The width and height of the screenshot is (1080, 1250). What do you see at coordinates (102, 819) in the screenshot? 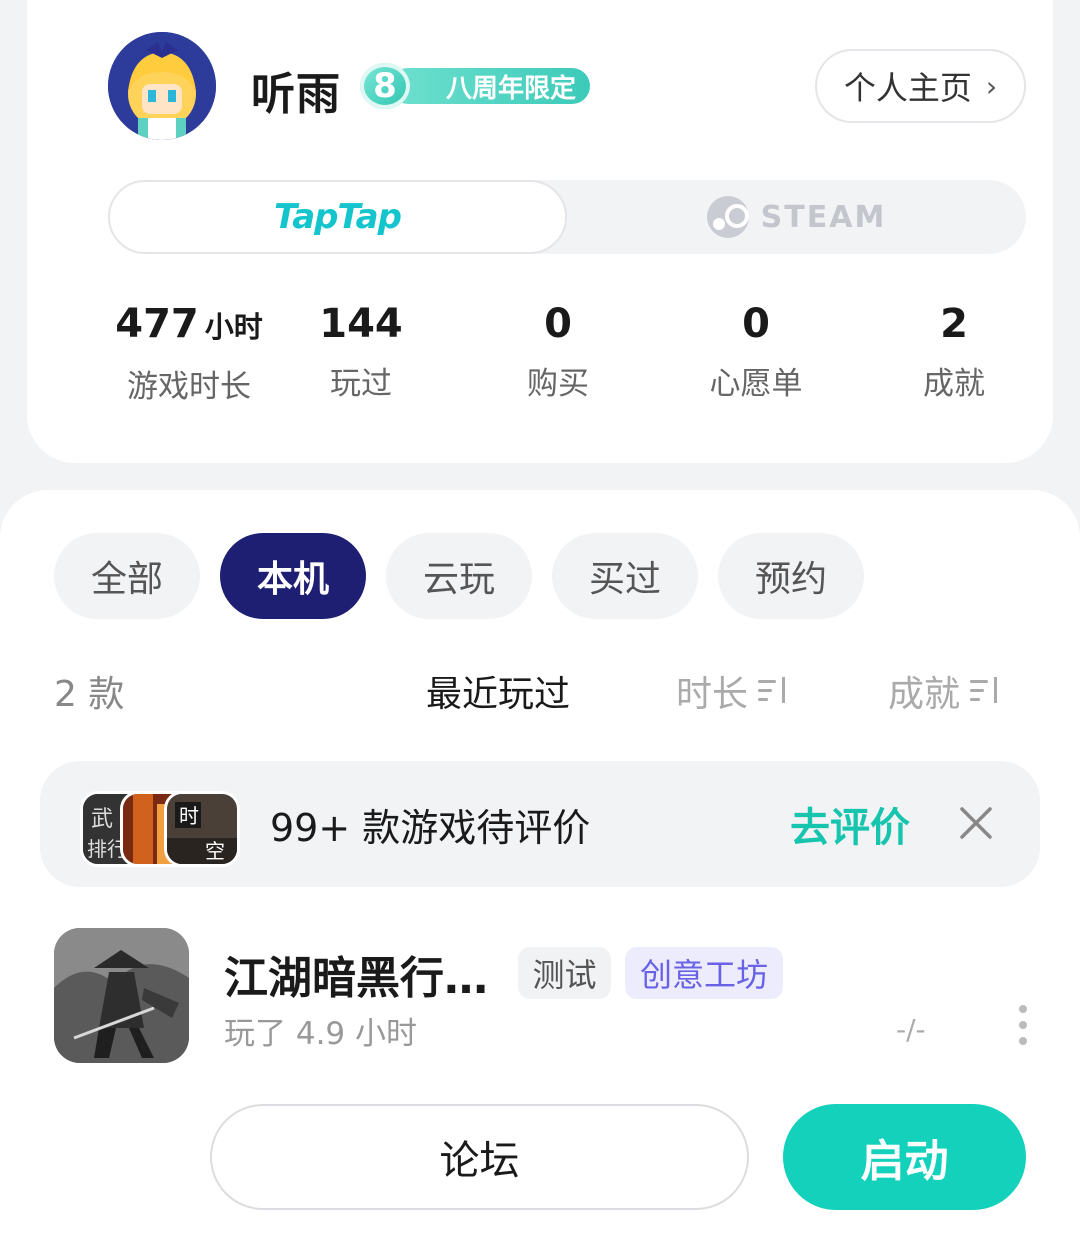
I see `thumb-text: 武` at bounding box center [102, 819].